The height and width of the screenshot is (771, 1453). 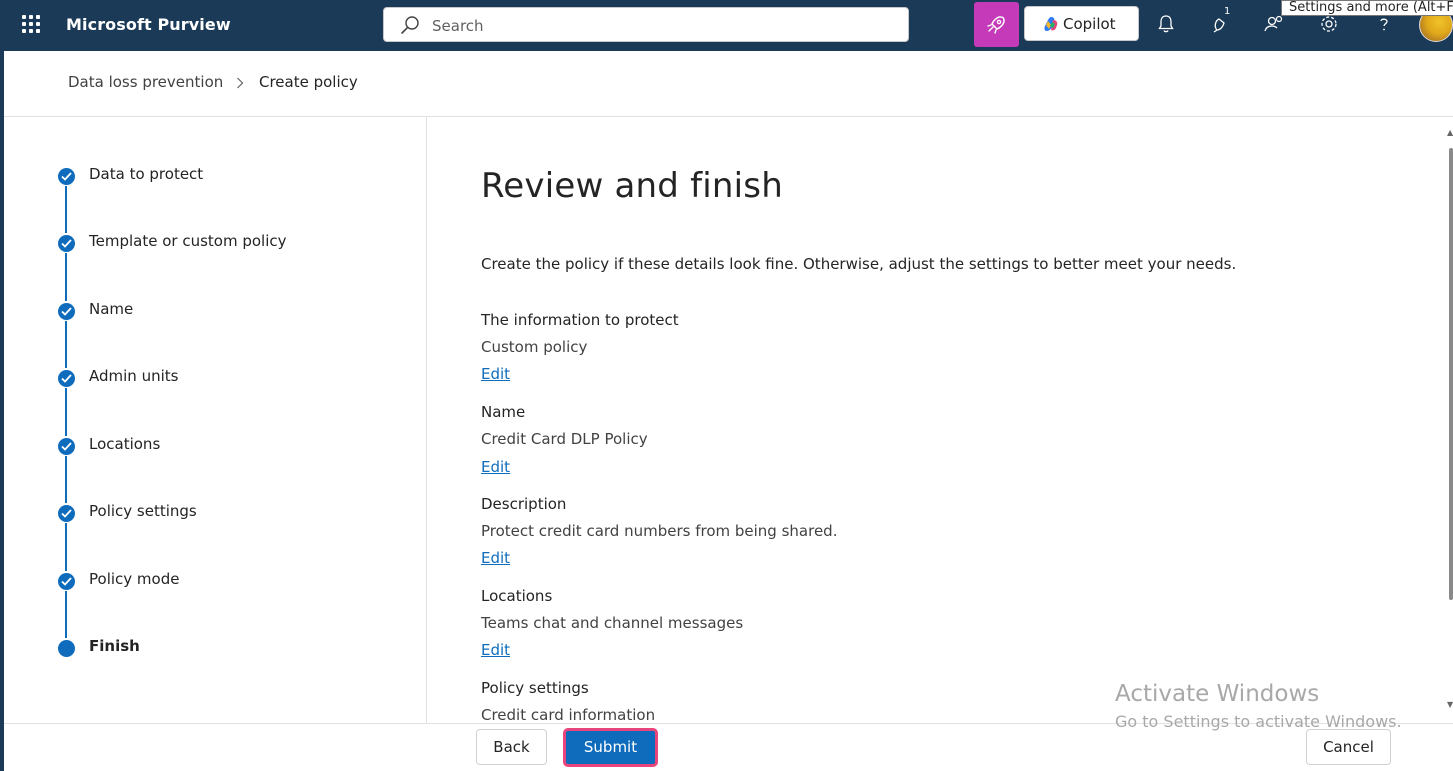 What do you see at coordinates (1367, 8) in the screenshot?
I see `settings-tooltip: Settings and more (Alt+F)` at bounding box center [1367, 8].